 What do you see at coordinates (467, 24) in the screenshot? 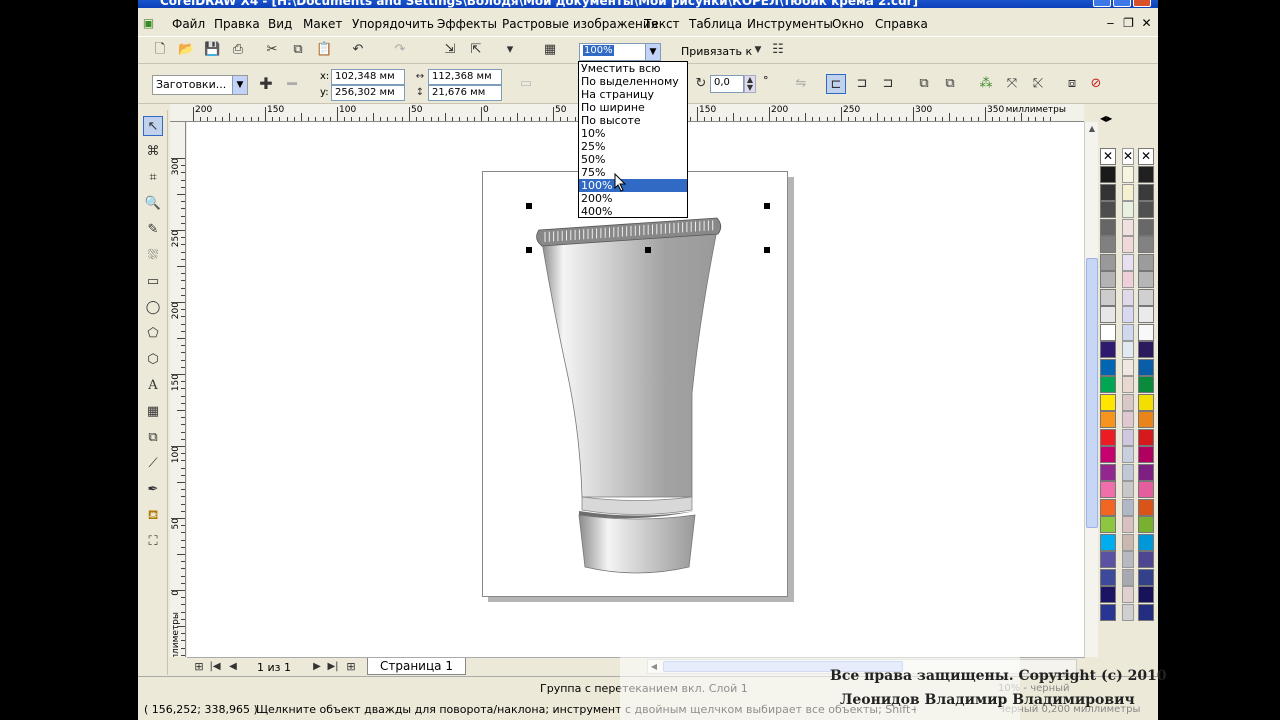
I see `menu-effects: Эффекты` at bounding box center [467, 24].